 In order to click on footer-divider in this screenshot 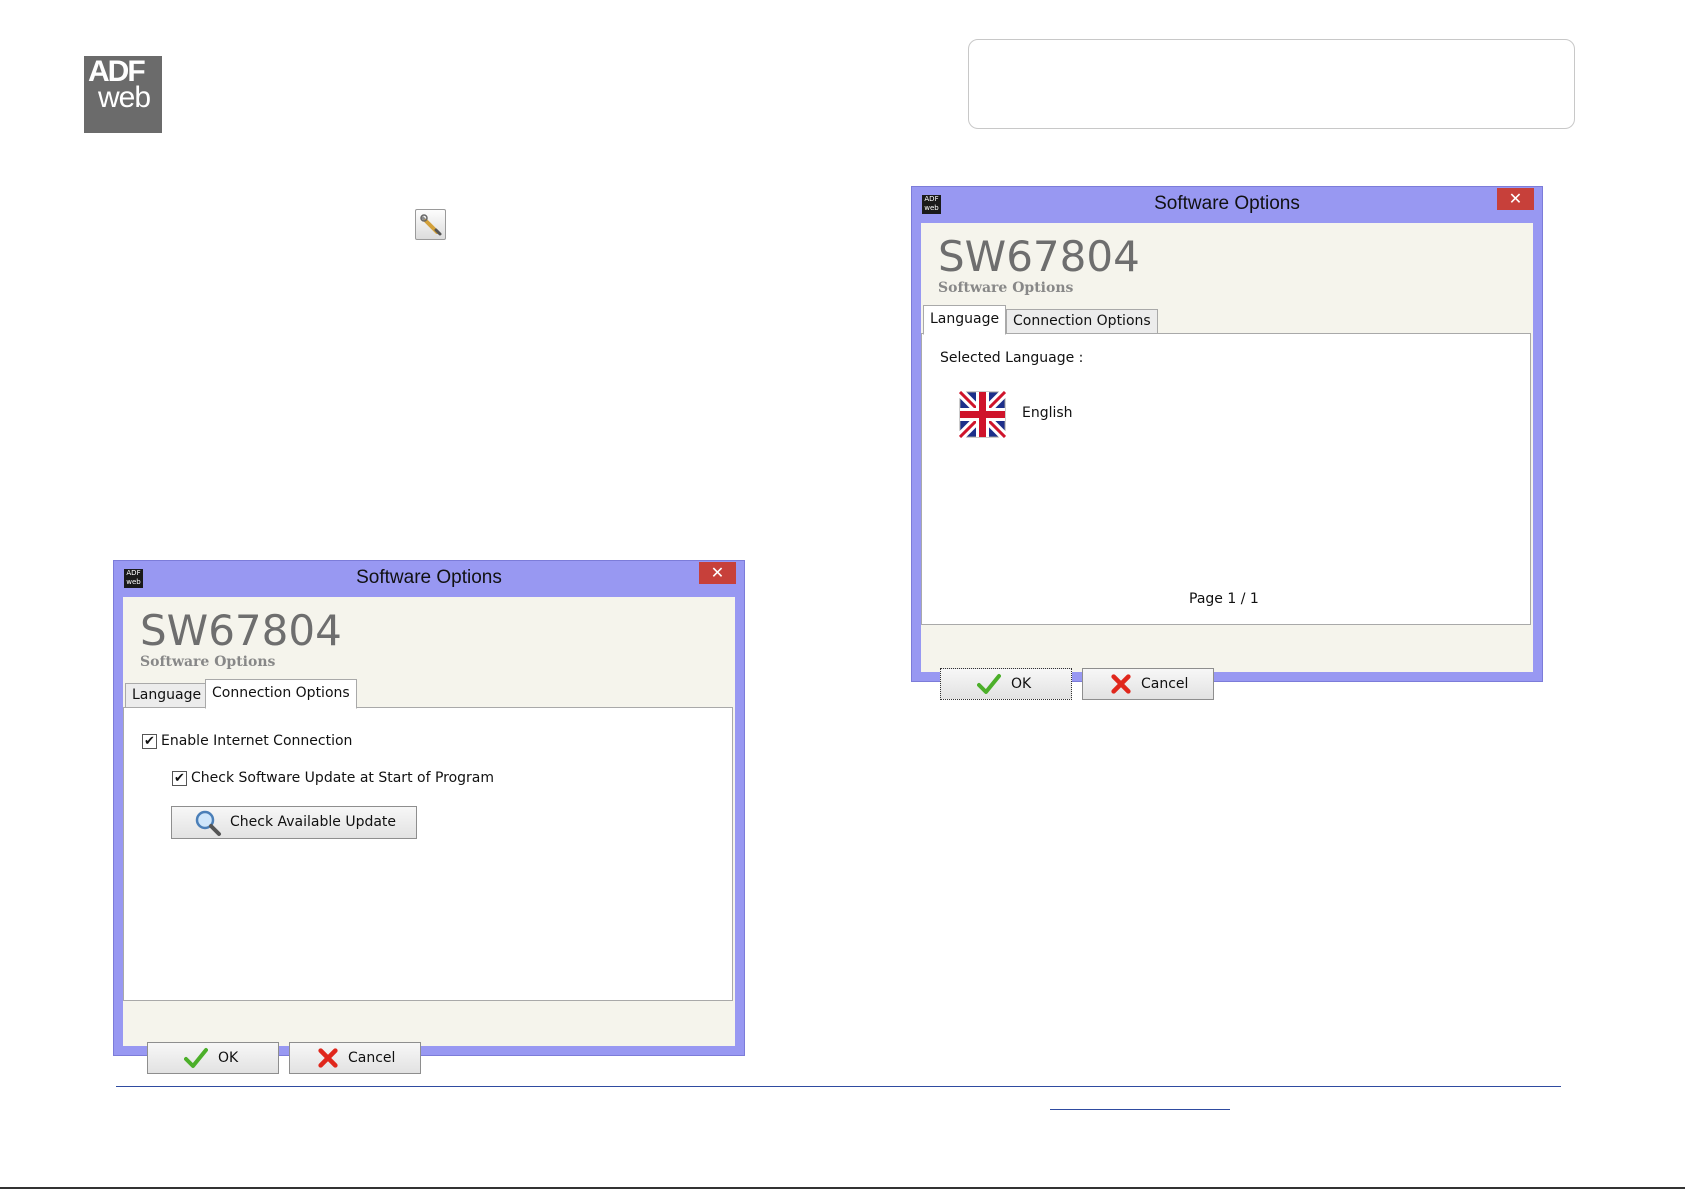, I will do `click(838, 1086)`.